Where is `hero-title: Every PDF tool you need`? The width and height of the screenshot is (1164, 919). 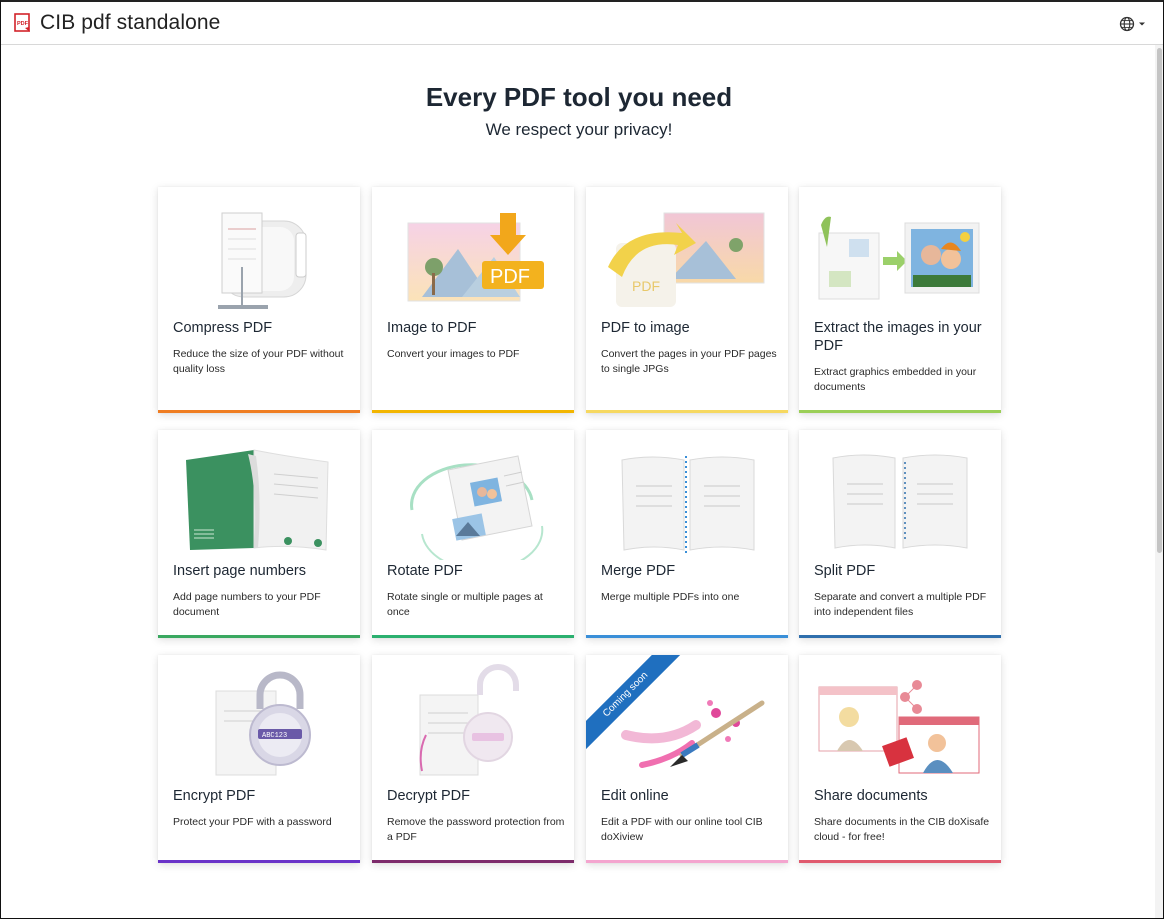 hero-title: Every PDF tool you need is located at coordinates (579, 97).